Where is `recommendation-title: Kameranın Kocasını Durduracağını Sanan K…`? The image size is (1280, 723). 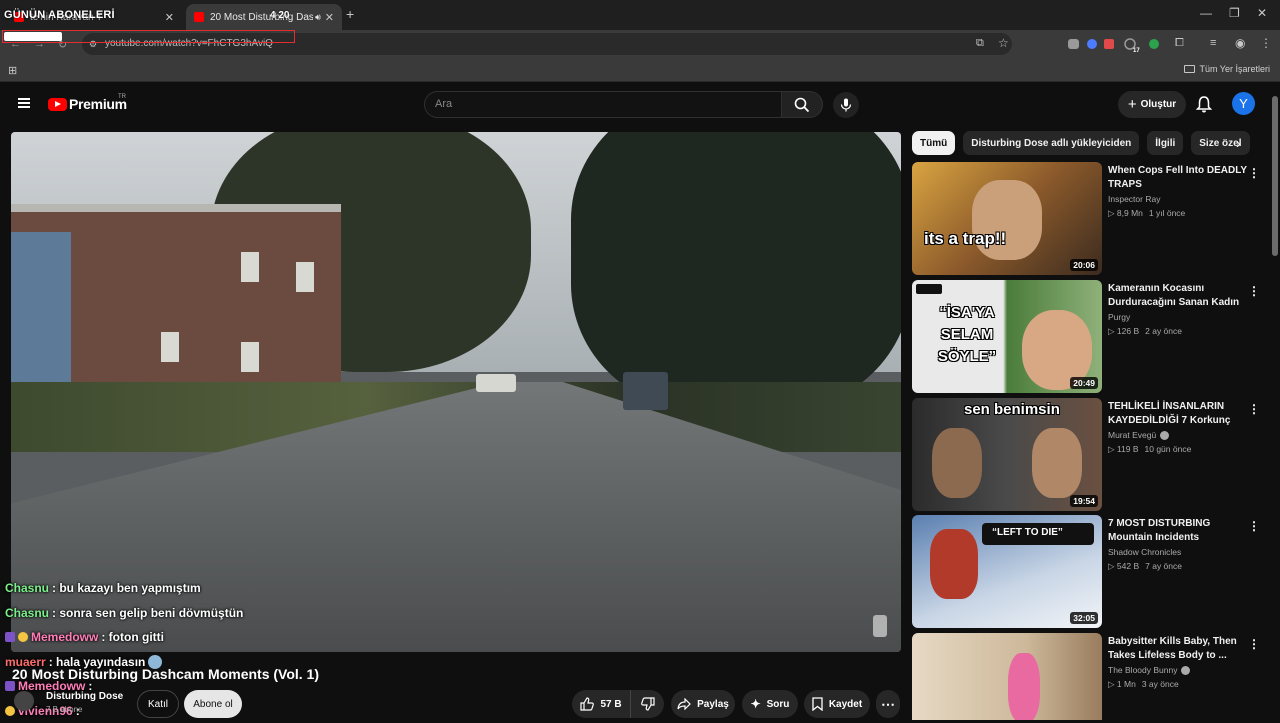 recommendation-title: Kameranın Kocasını Durduracağını Sanan K… is located at coordinates (1178, 296).